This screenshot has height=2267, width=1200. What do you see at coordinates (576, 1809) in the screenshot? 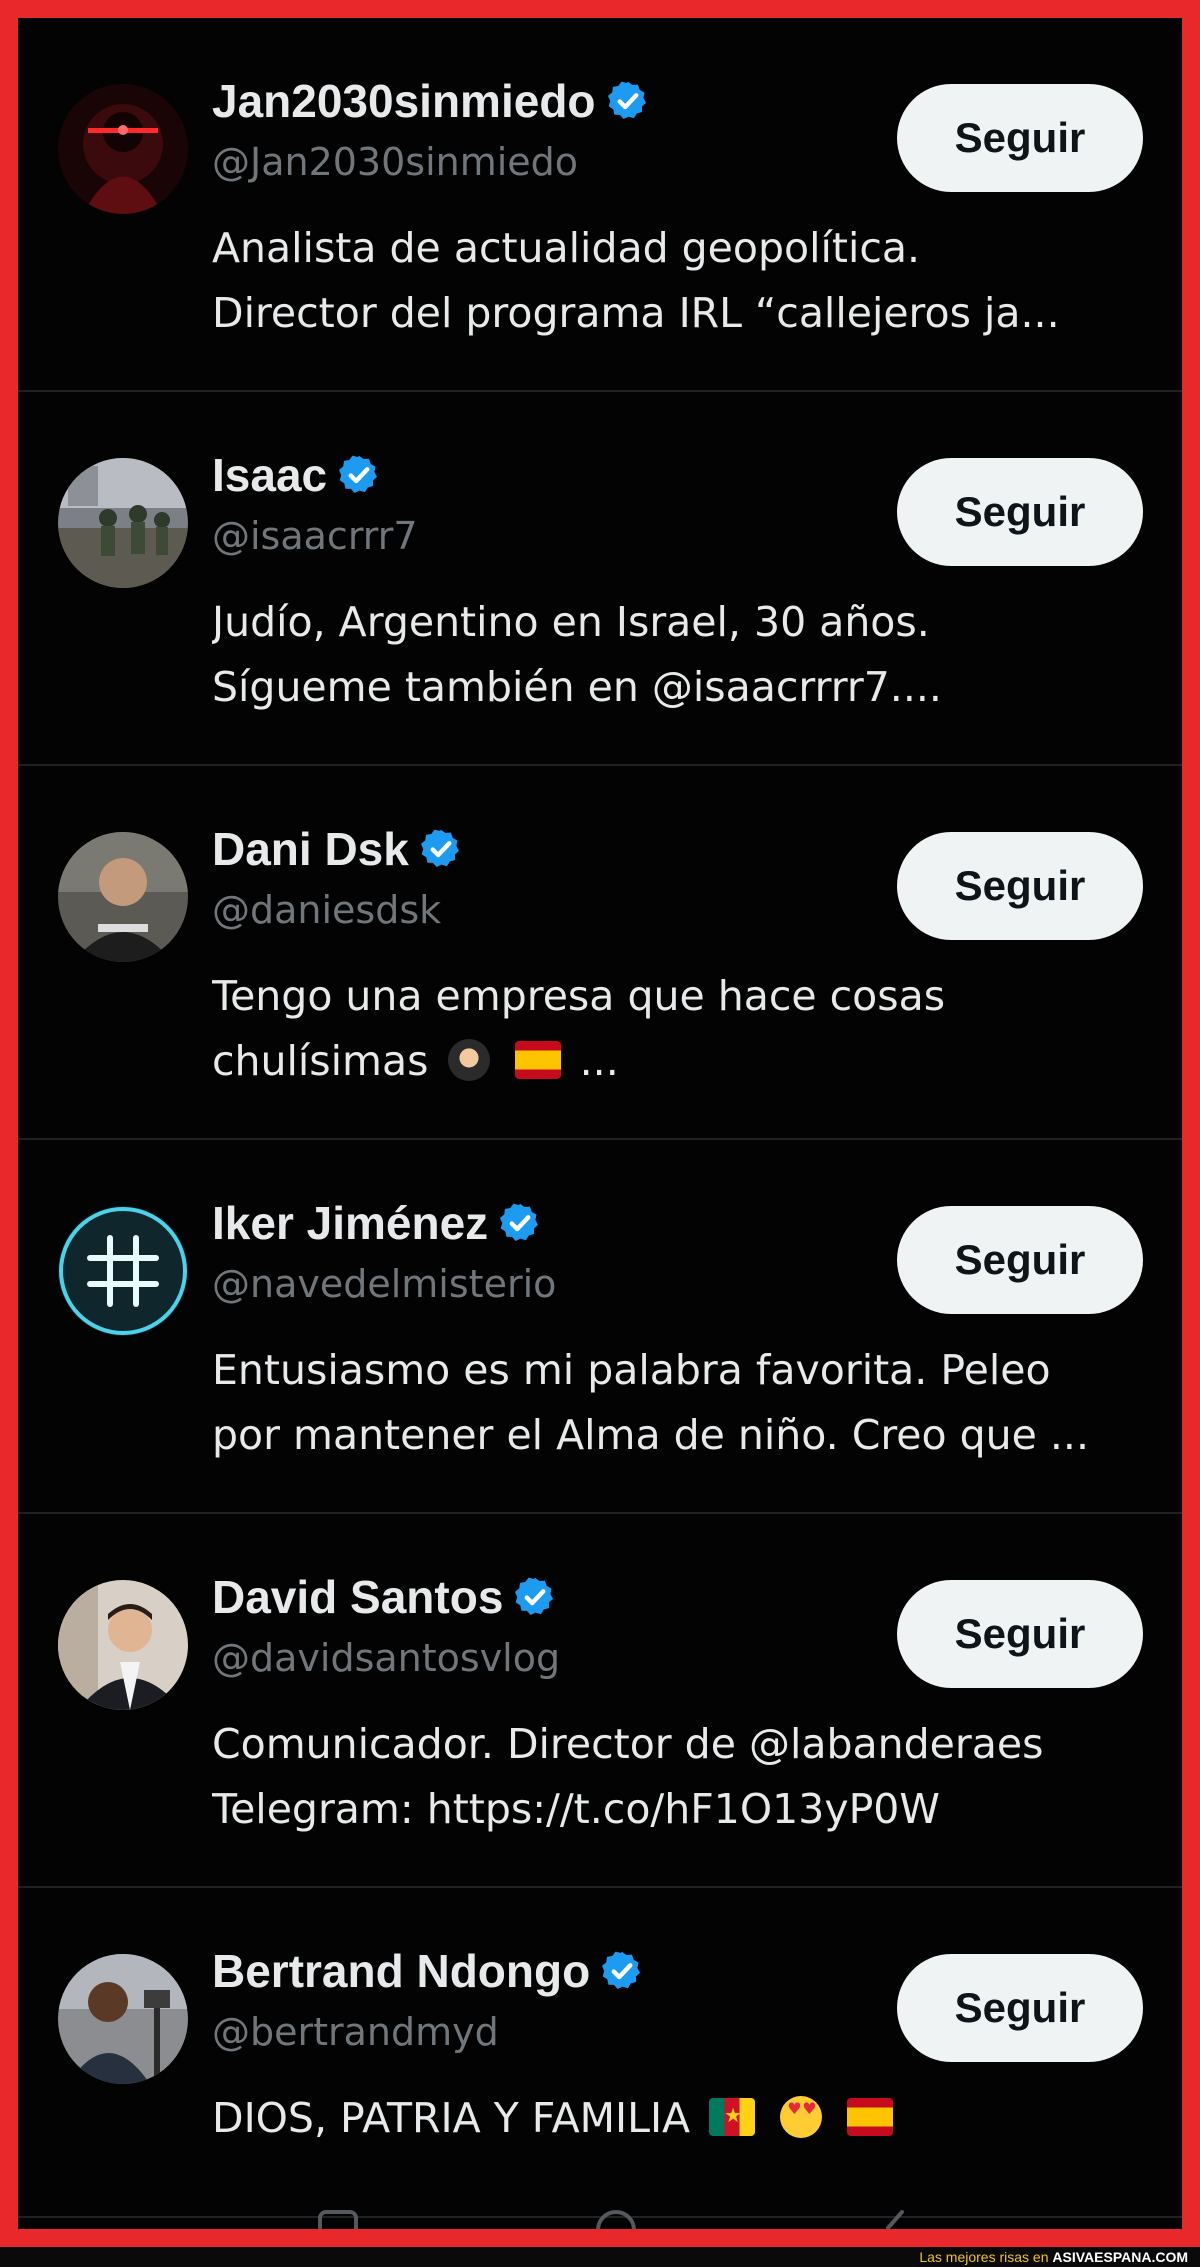
I see `bio-line: Telegram: https://t.co/hF1O13yP0W` at bounding box center [576, 1809].